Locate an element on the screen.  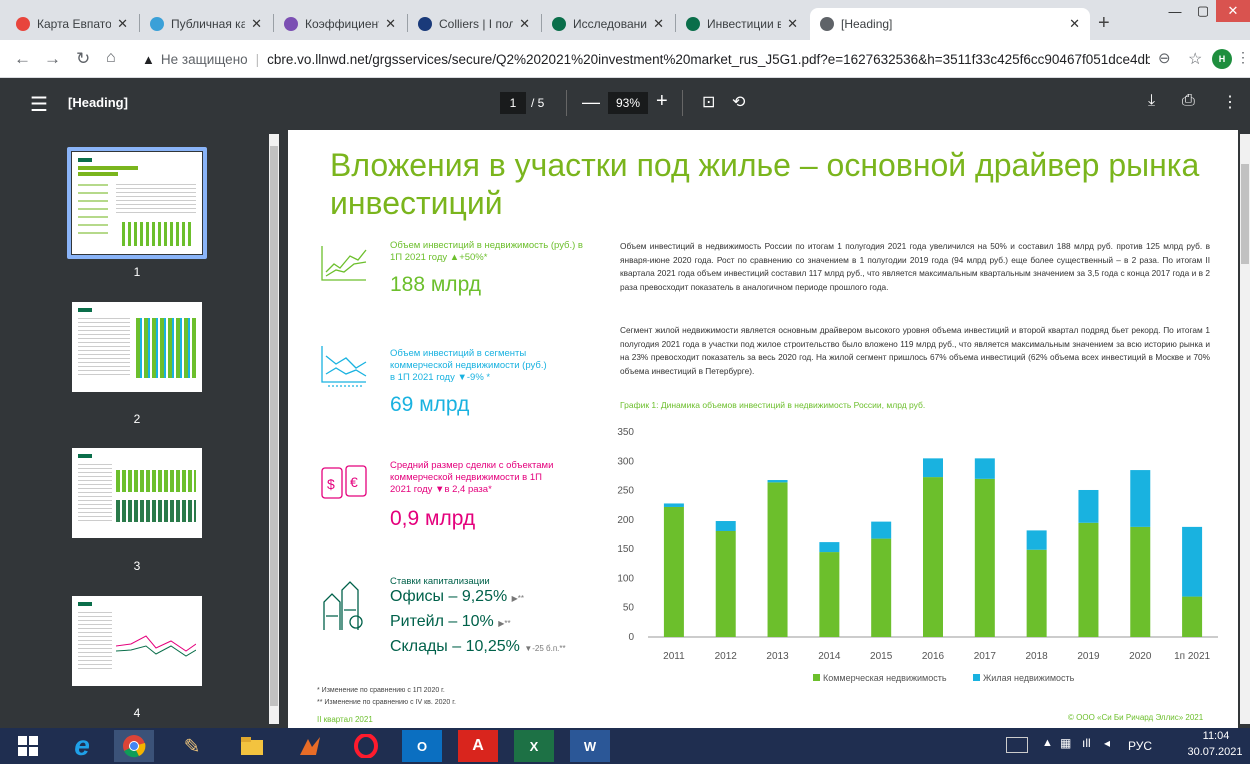
signal-icon: ıll is located at coordinates (1086, 743).